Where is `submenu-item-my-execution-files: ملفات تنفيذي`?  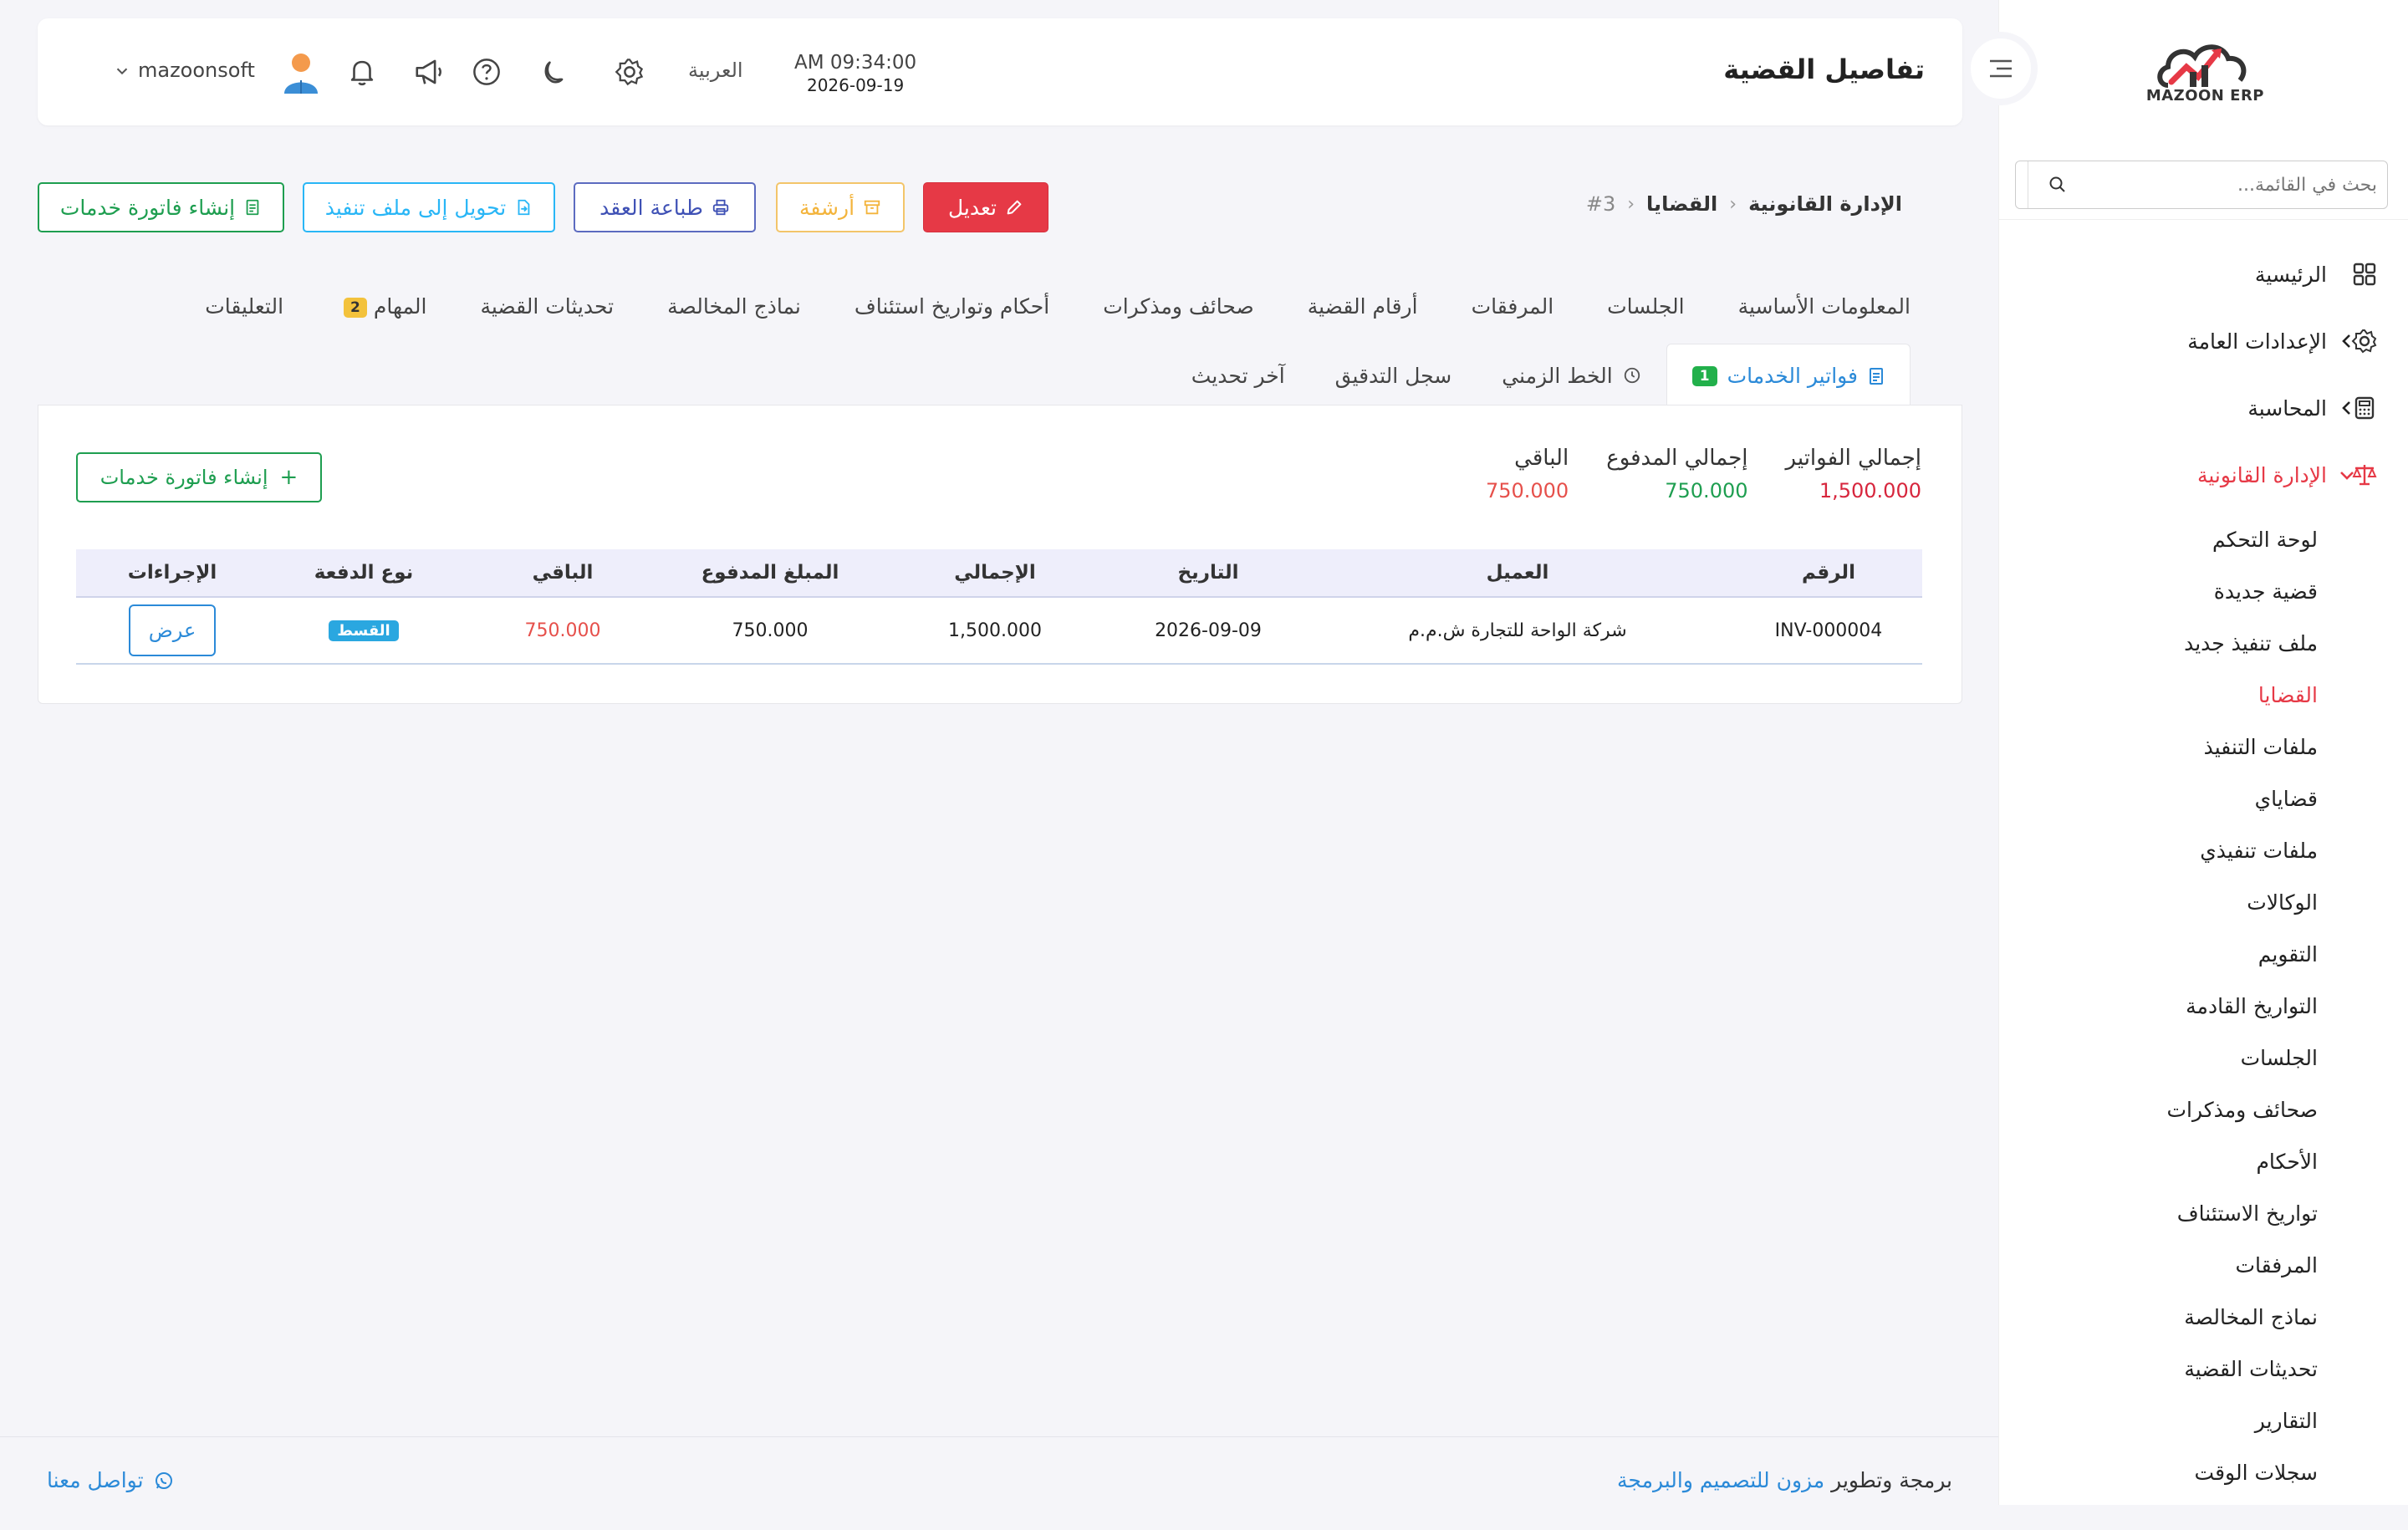 submenu-item-my-execution-files: ملفات تنفيذي is located at coordinates (2203, 850).